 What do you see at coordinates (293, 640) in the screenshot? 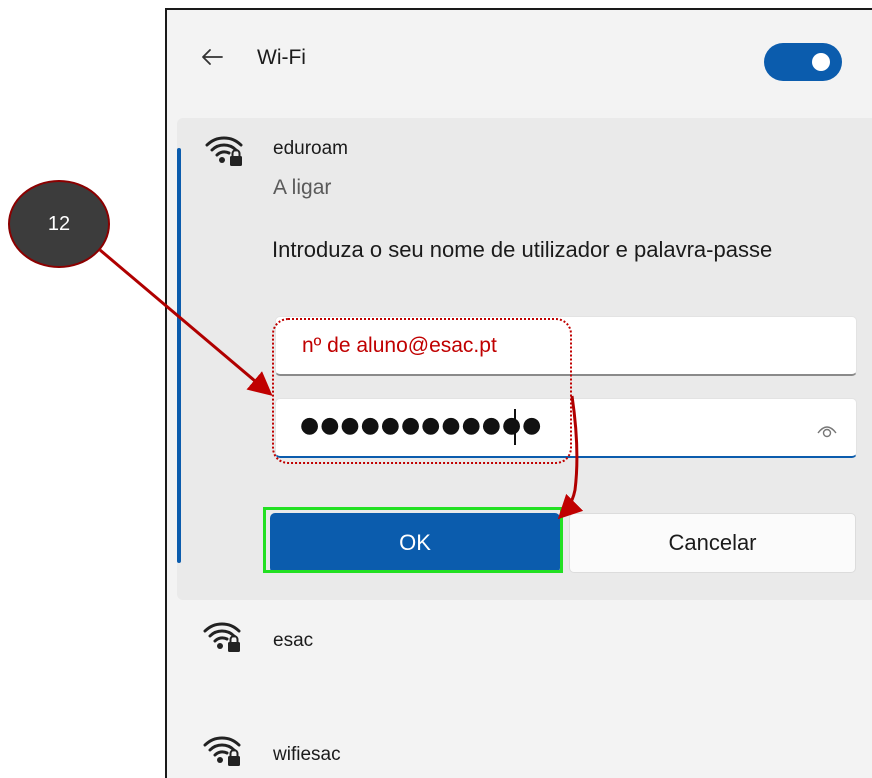
I see `network-name: esac` at bounding box center [293, 640].